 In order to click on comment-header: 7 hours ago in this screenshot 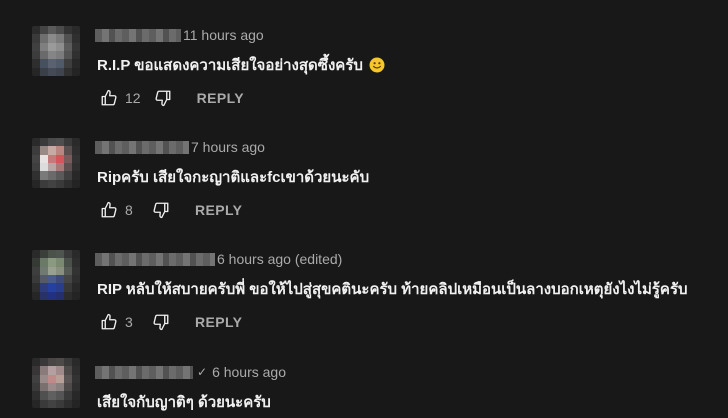, I will do `click(180, 147)`.